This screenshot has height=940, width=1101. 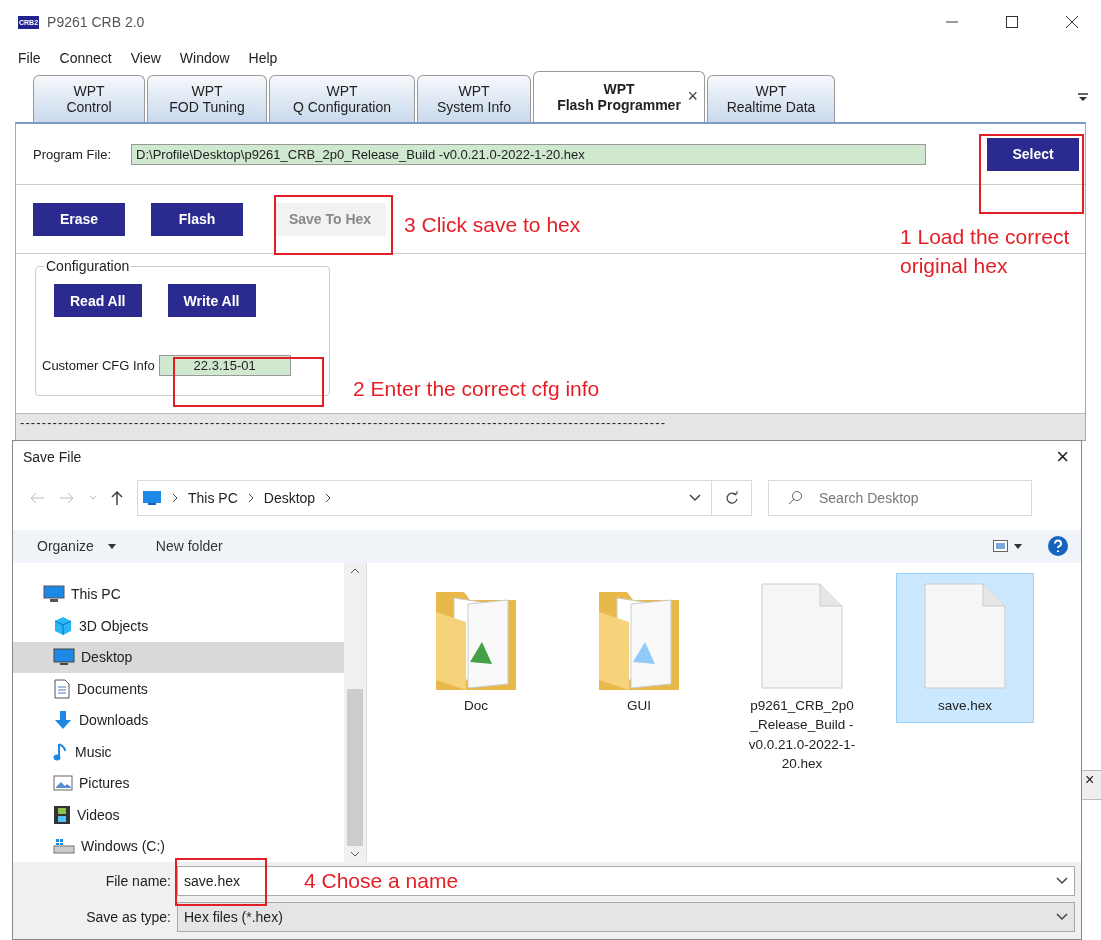 I want to click on refresh-icon, so click(x=731, y=497).